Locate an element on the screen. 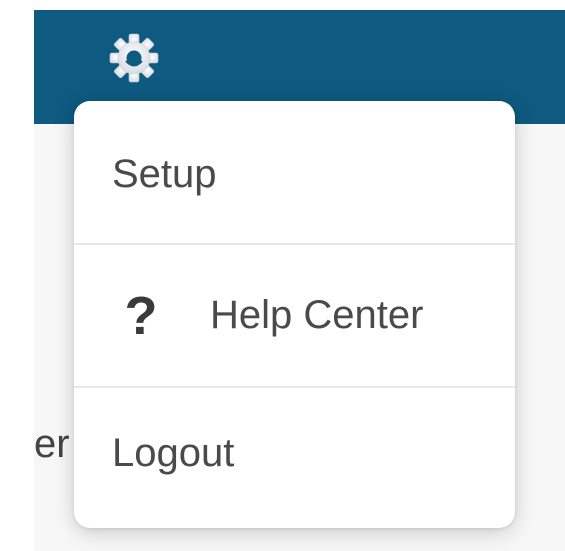 The width and height of the screenshot is (565, 551). menu-item-setup-label: Setup is located at coordinates (164, 173).